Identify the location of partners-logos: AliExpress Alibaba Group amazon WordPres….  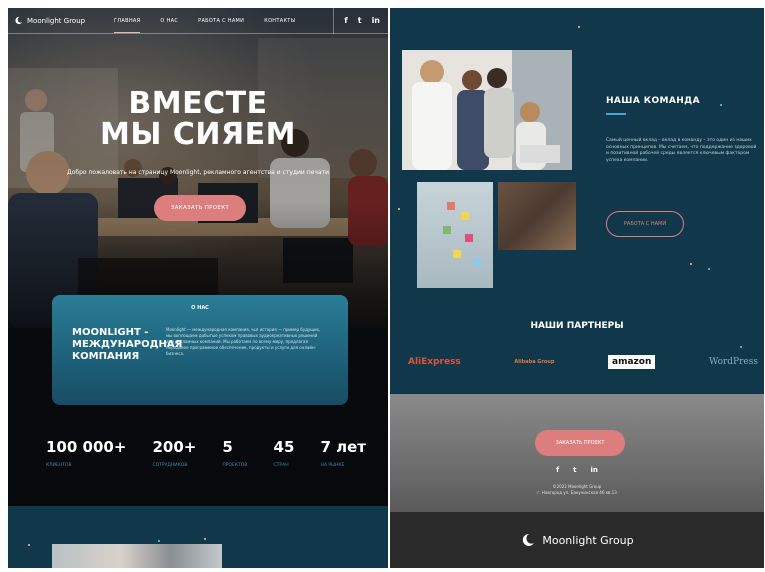
(583, 362).